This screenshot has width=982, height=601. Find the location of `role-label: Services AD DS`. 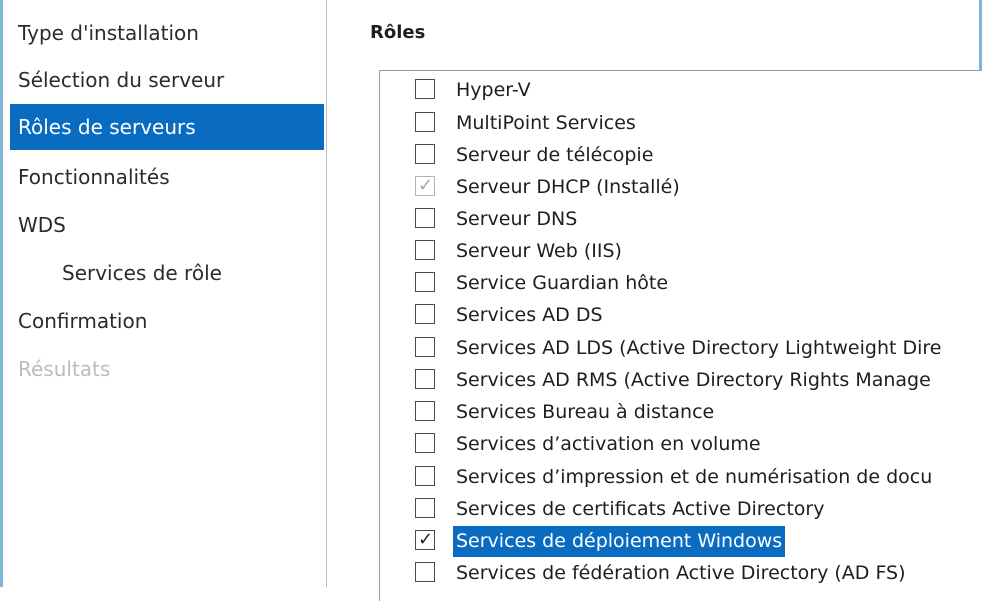

role-label: Services AD DS is located at coordinates (529, 315).